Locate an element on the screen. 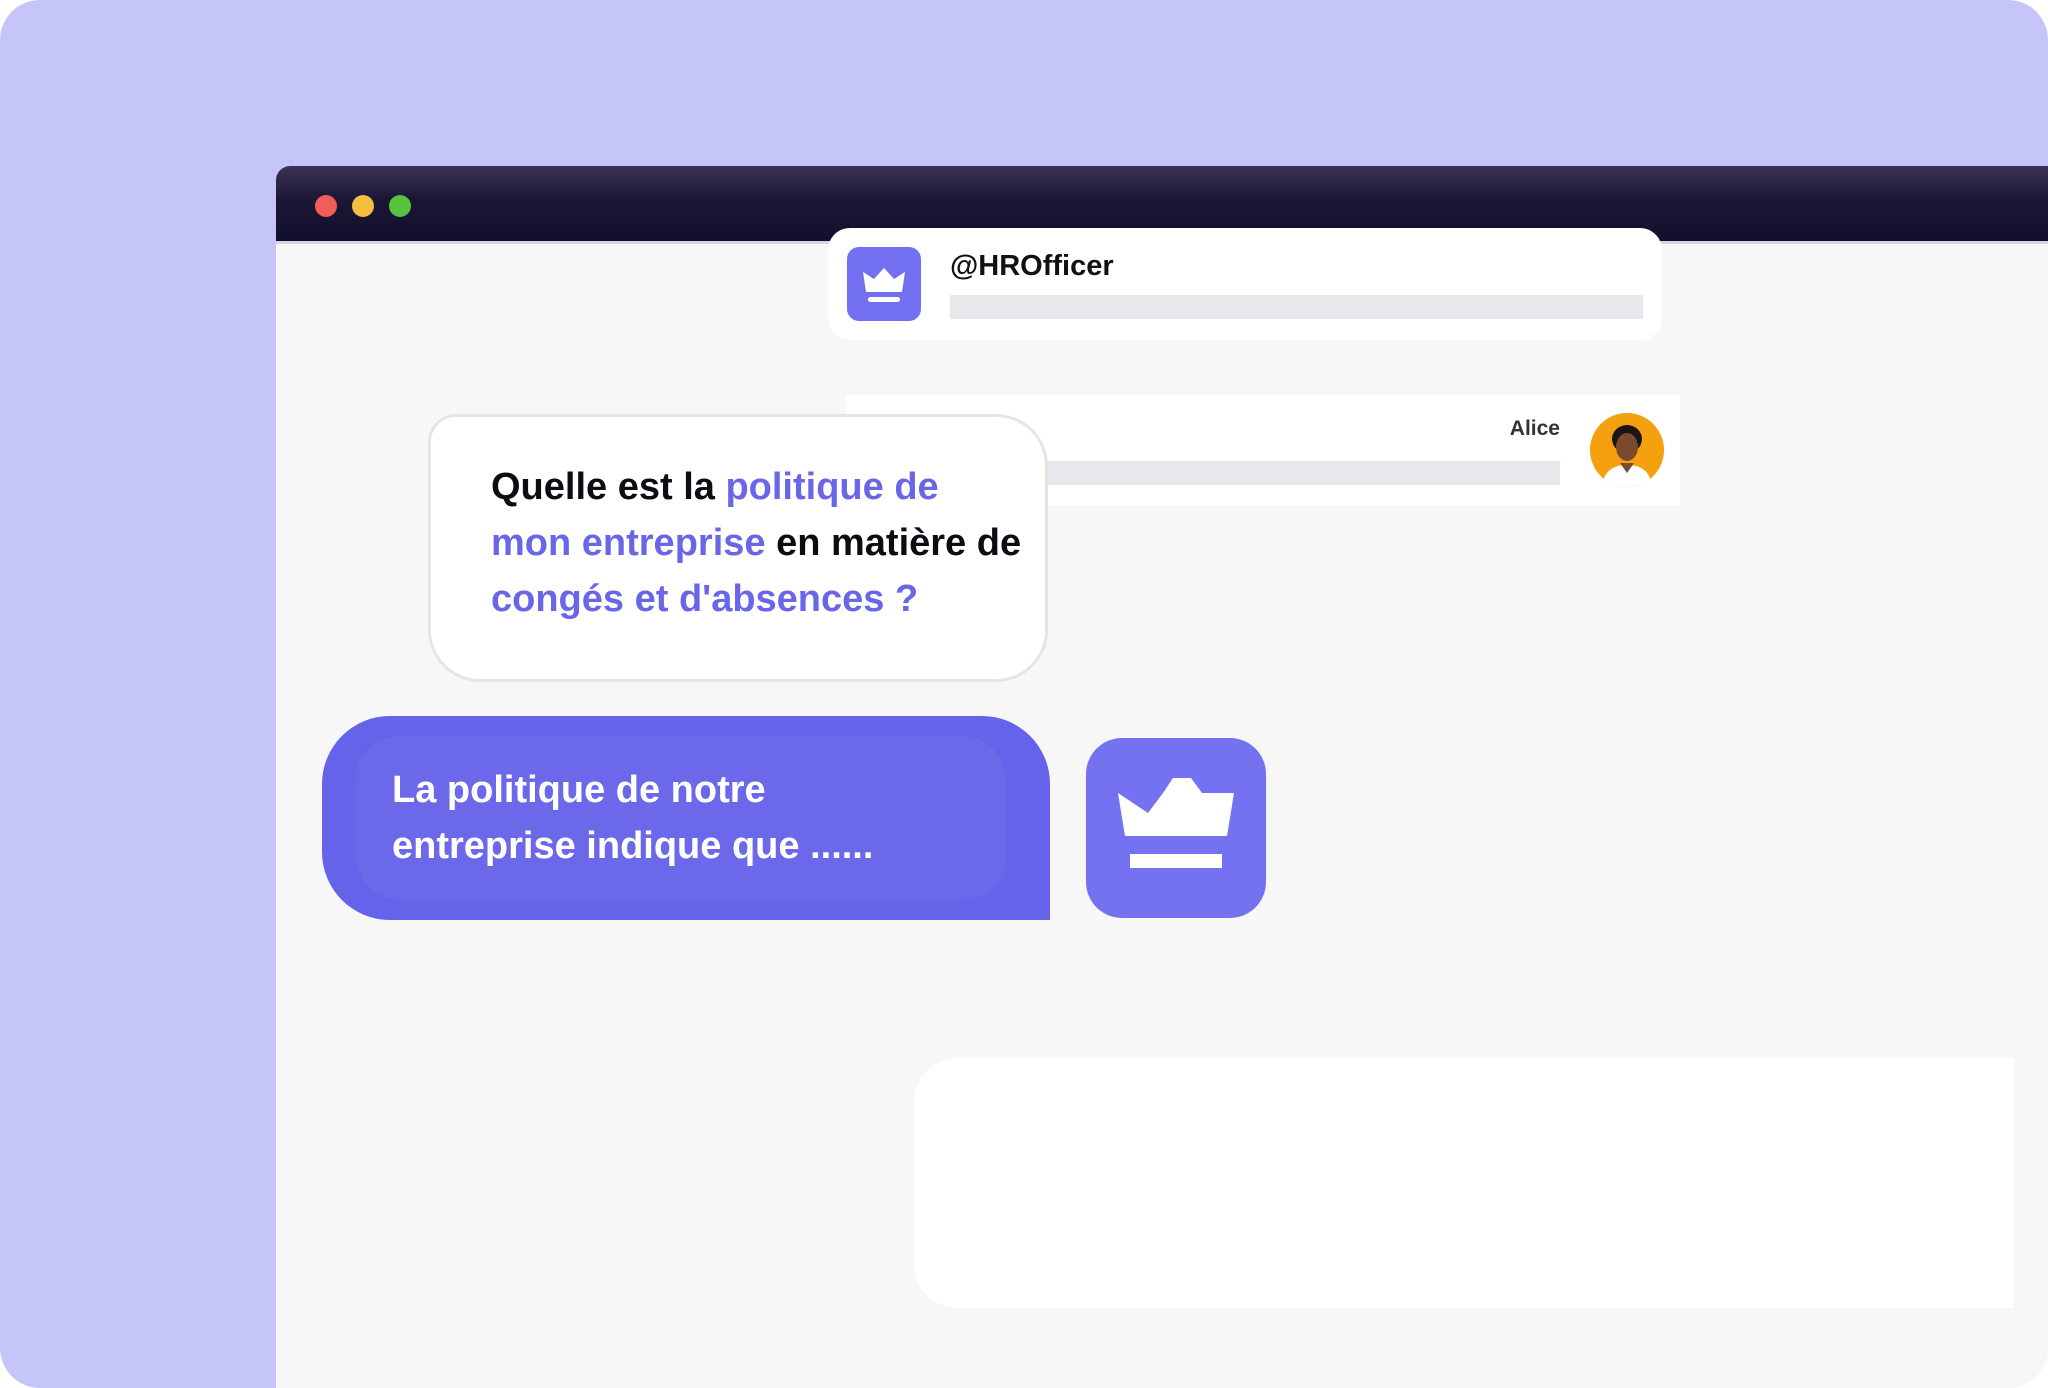 The image size is (2048, 1388). question-highlight-leave: congés et d'absences ? is located at coordinates (705, 599).